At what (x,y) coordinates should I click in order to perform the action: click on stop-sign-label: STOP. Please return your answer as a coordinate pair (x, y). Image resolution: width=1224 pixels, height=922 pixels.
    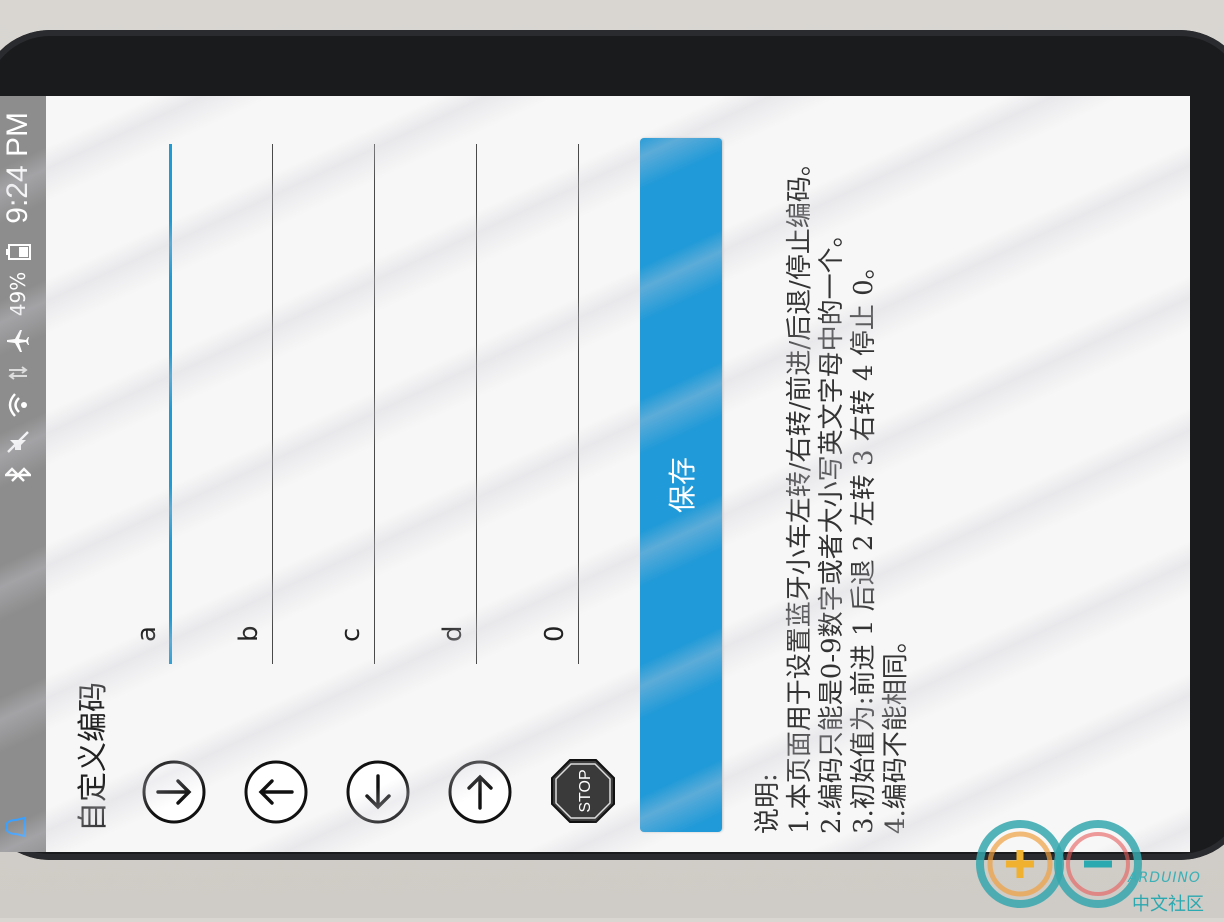
    Looking at the image, I should click on (585, 790).